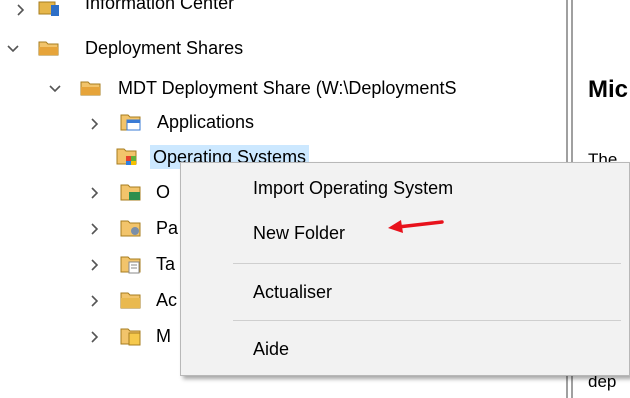 The height and width of the screenshot is (398, 630). Describe the element at coordinates (131, 122) in the screenshot. I see `applications-icon` at that location.